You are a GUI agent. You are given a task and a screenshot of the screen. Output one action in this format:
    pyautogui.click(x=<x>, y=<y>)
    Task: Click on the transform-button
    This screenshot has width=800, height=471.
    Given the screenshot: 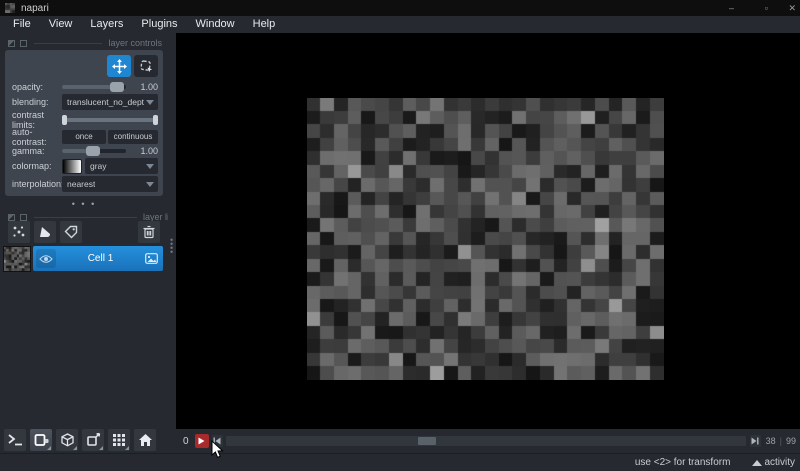 What is the action you would take?
    pyautogui.click(x=146, y=66)
    